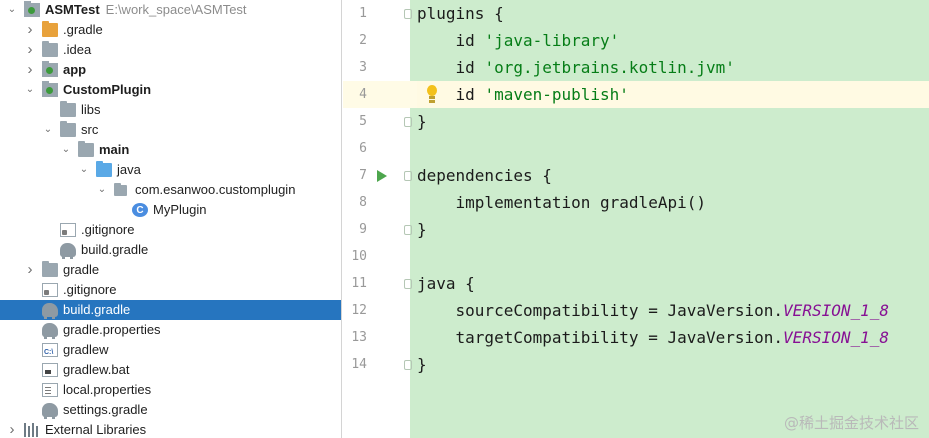 The height and width of the screenshot is (438, 929). What do you see at coordinates (107, 389) in the screenshot?
I see `tree-row-text: local.properties` at bounding box center [107, 389].